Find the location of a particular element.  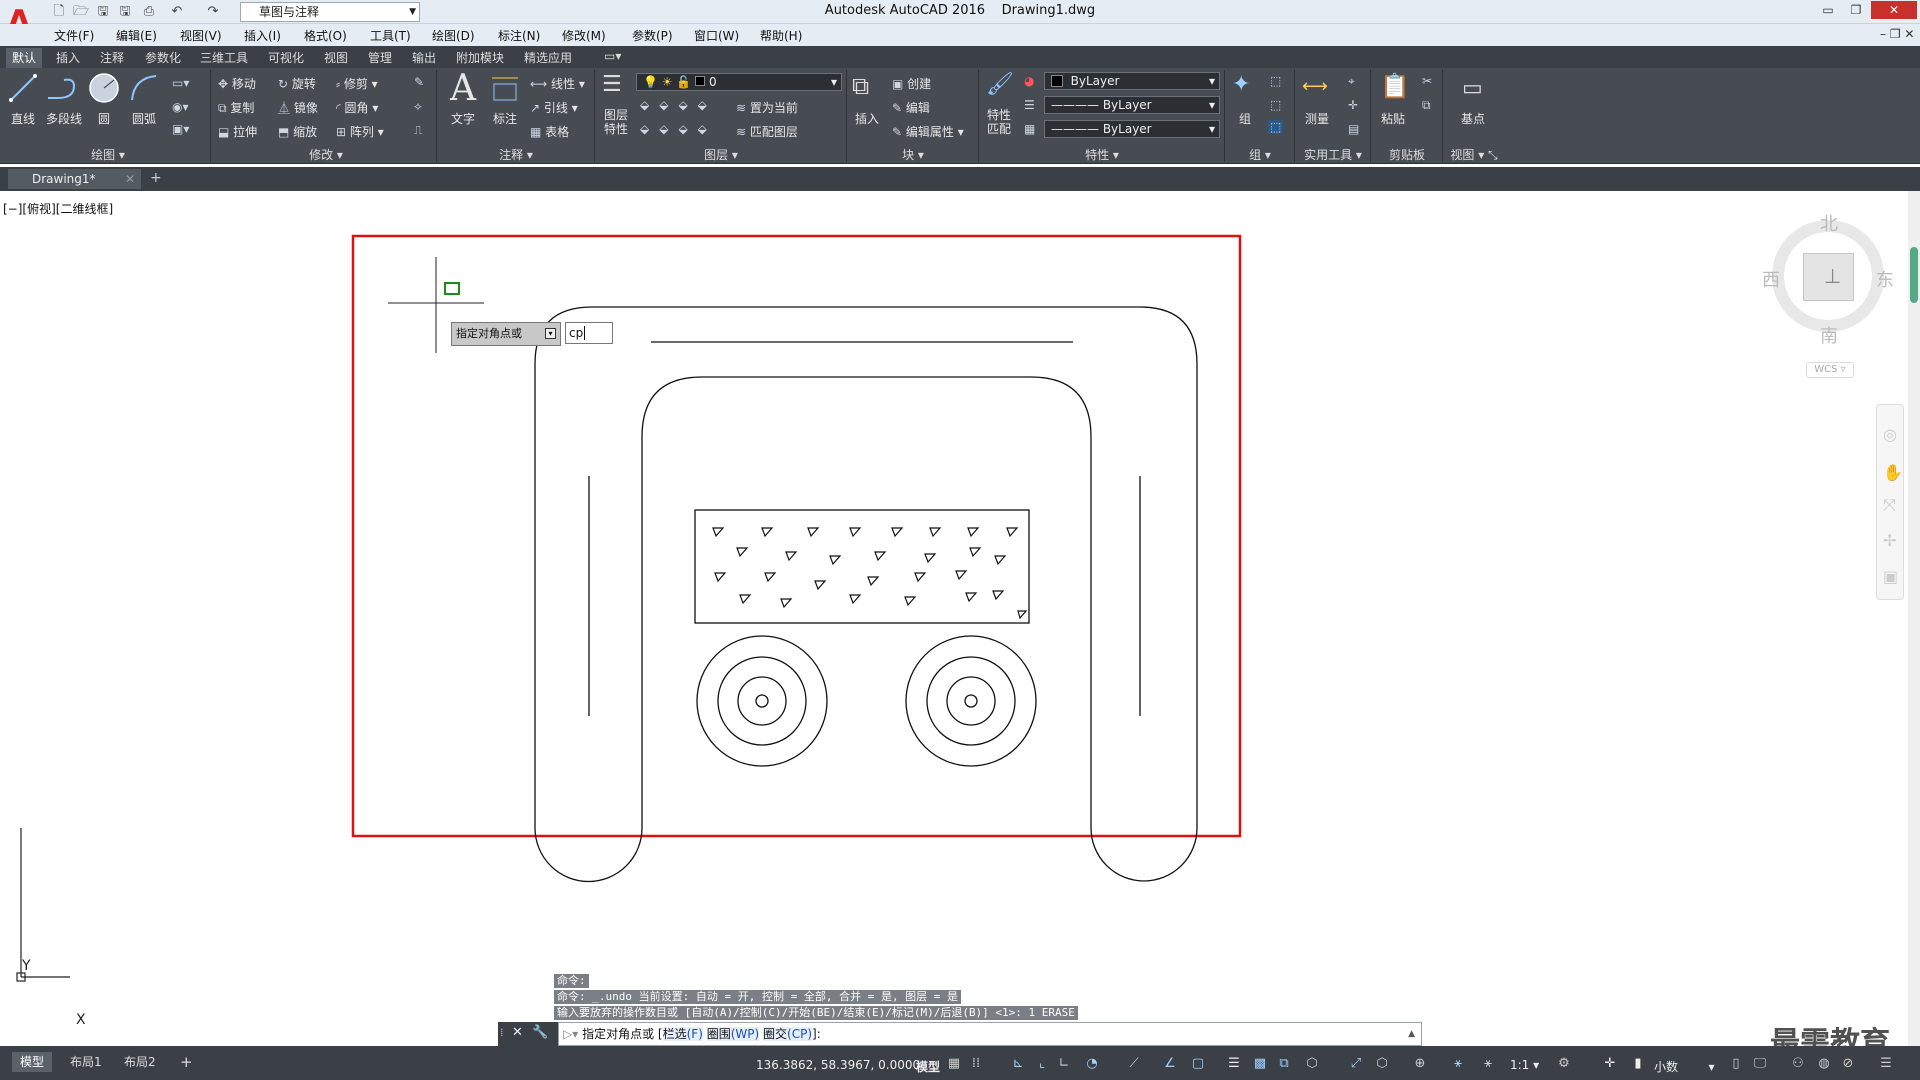

menu-insert: 插入(I) is located at coordinates (262, 35).